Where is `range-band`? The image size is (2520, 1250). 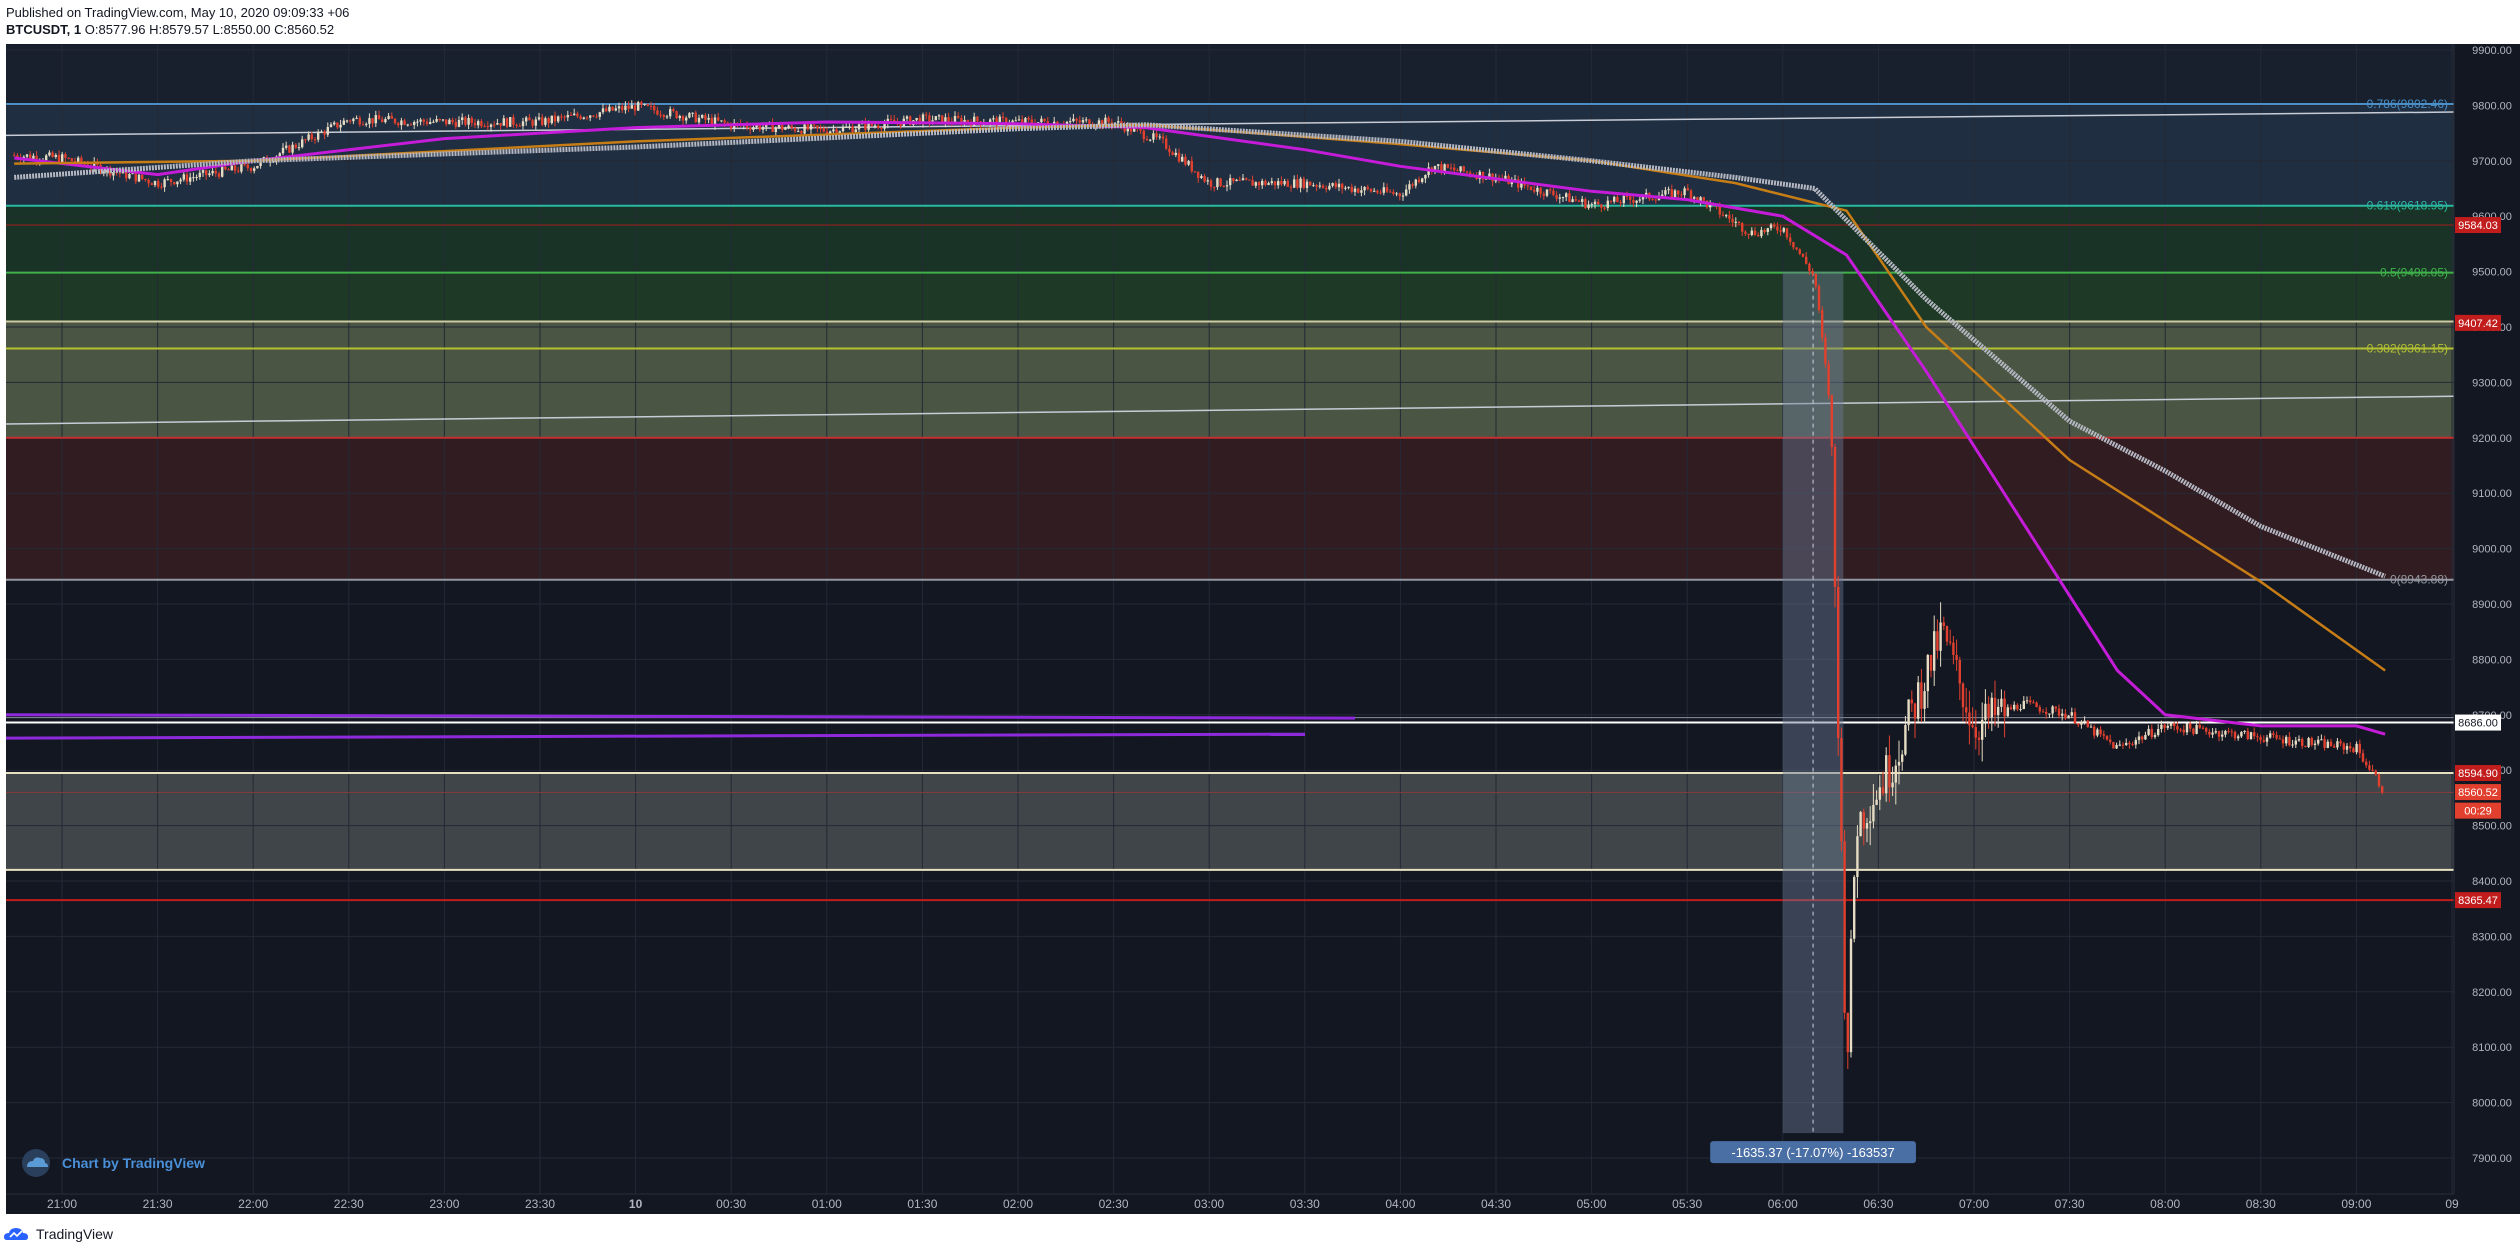 range-band is located at coordinates (1230, 821).